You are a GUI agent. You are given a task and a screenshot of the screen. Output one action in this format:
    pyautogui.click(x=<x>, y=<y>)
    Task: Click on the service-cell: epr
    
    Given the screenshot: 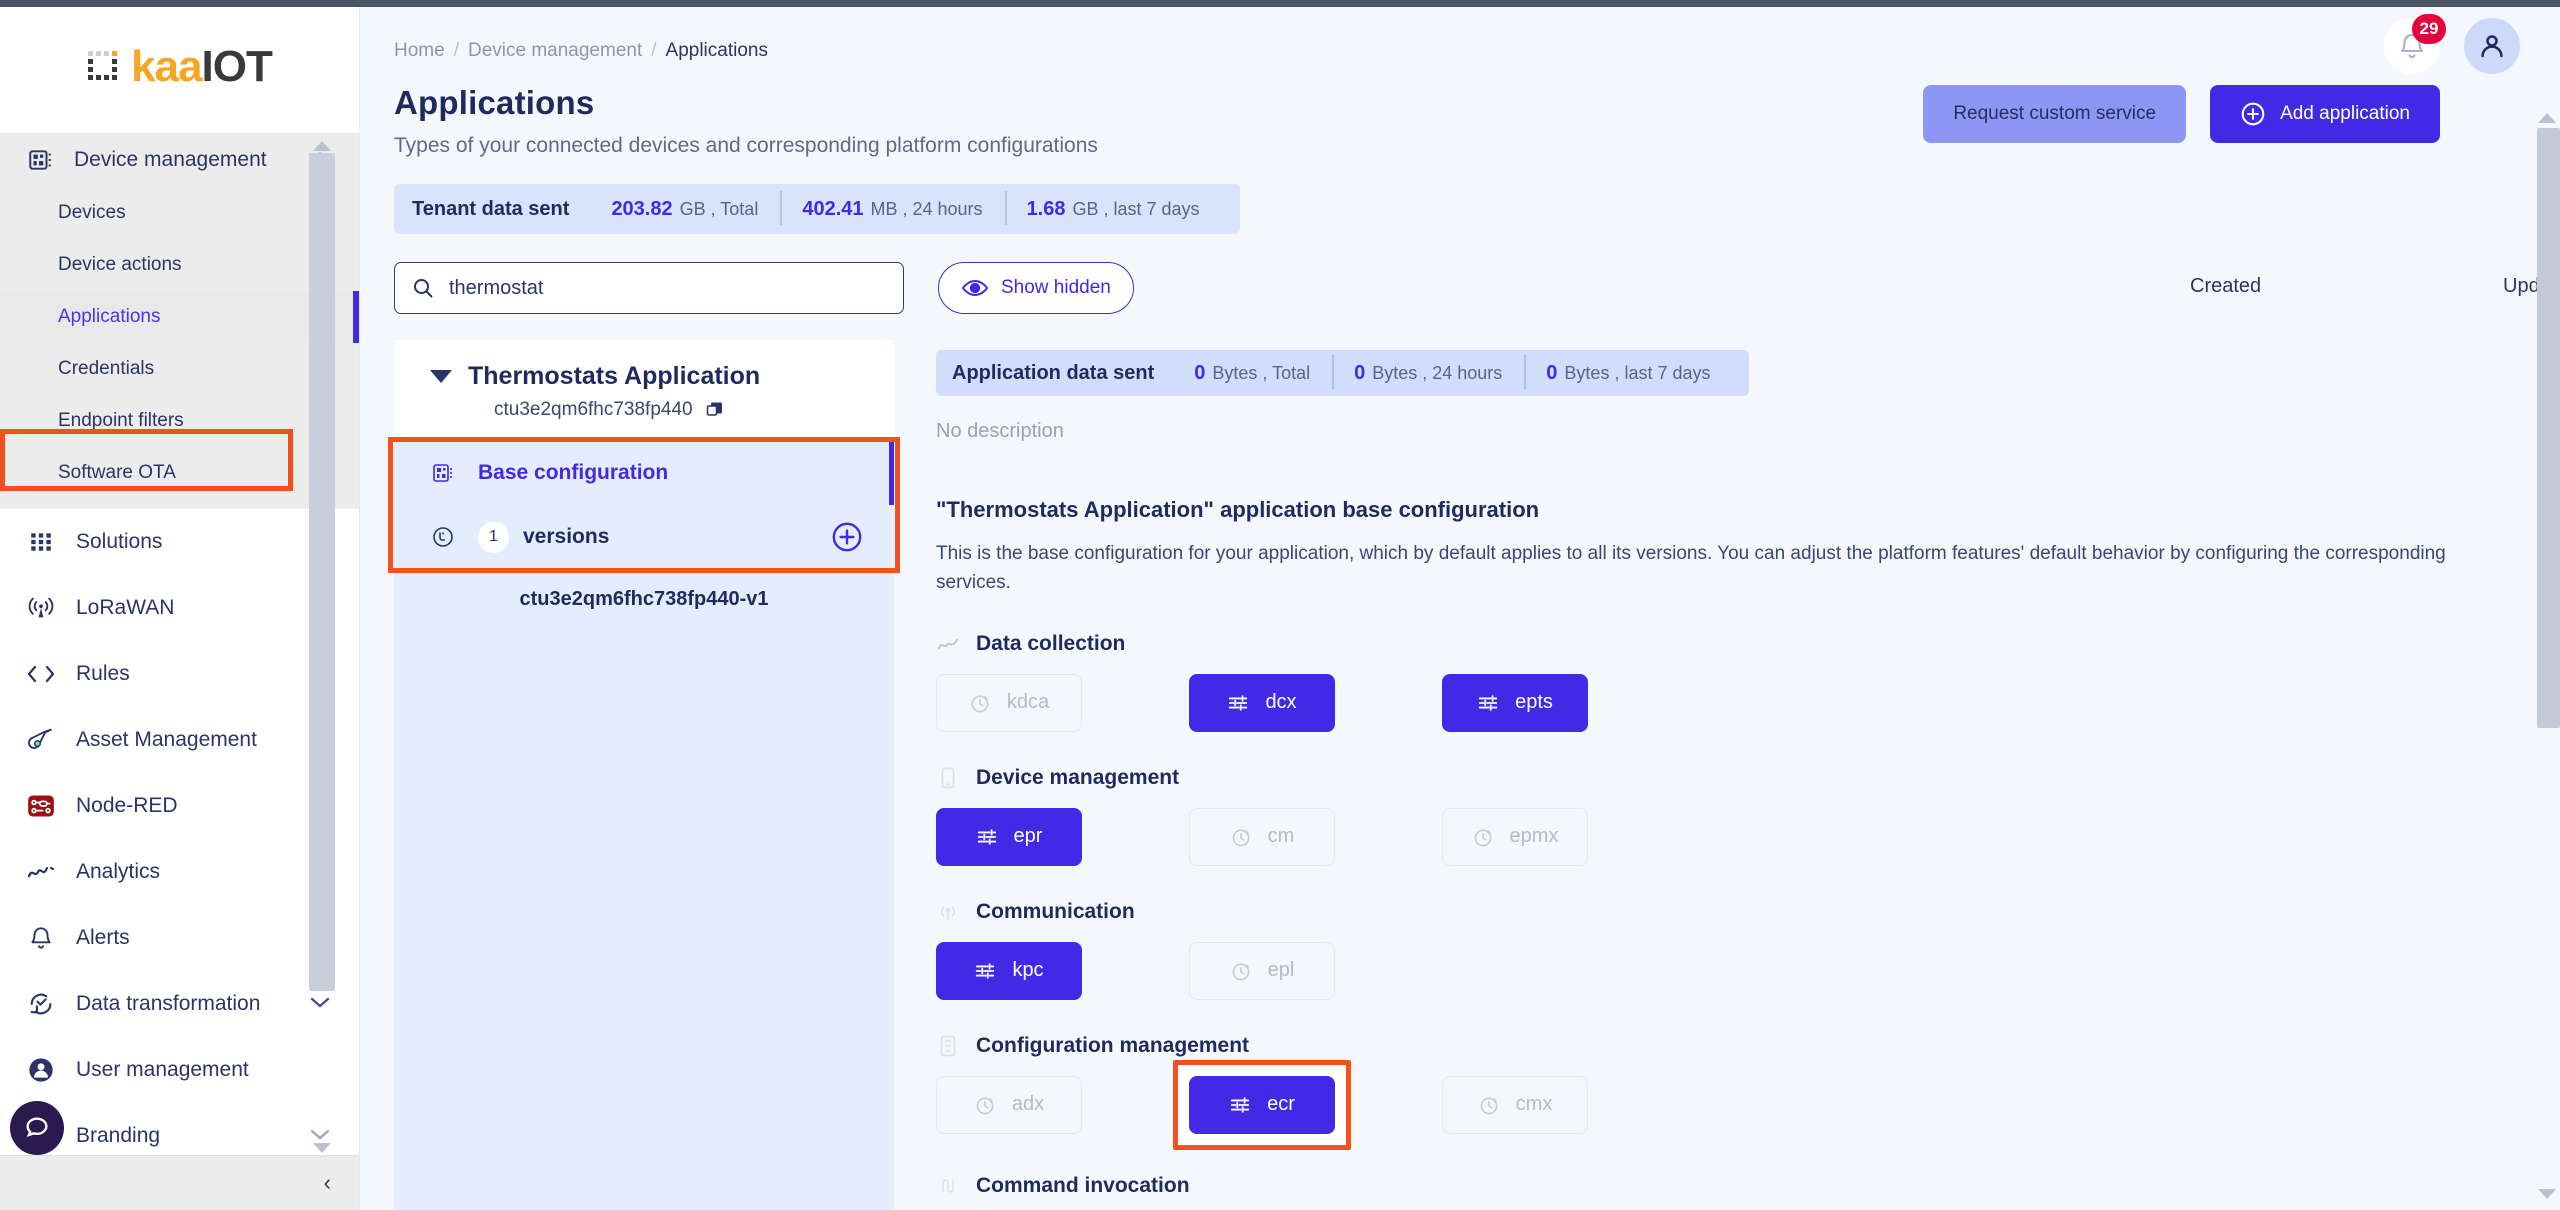 What is the action you would take?
    pyautogui.click(x=1062, y=836)
    